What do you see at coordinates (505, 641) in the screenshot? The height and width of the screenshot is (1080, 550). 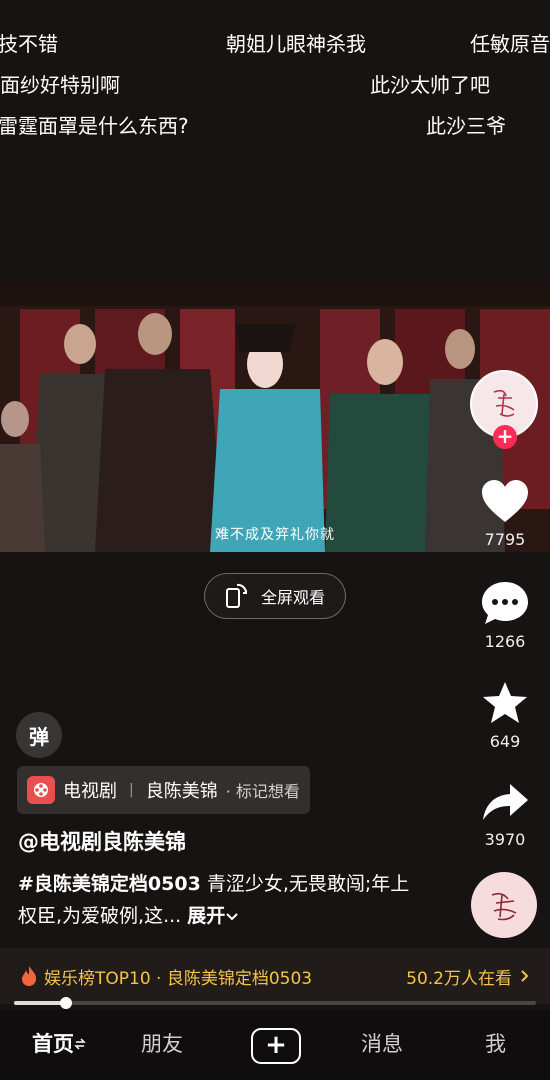 I see `comment-count: 1266` at bounding box center [505, 641].